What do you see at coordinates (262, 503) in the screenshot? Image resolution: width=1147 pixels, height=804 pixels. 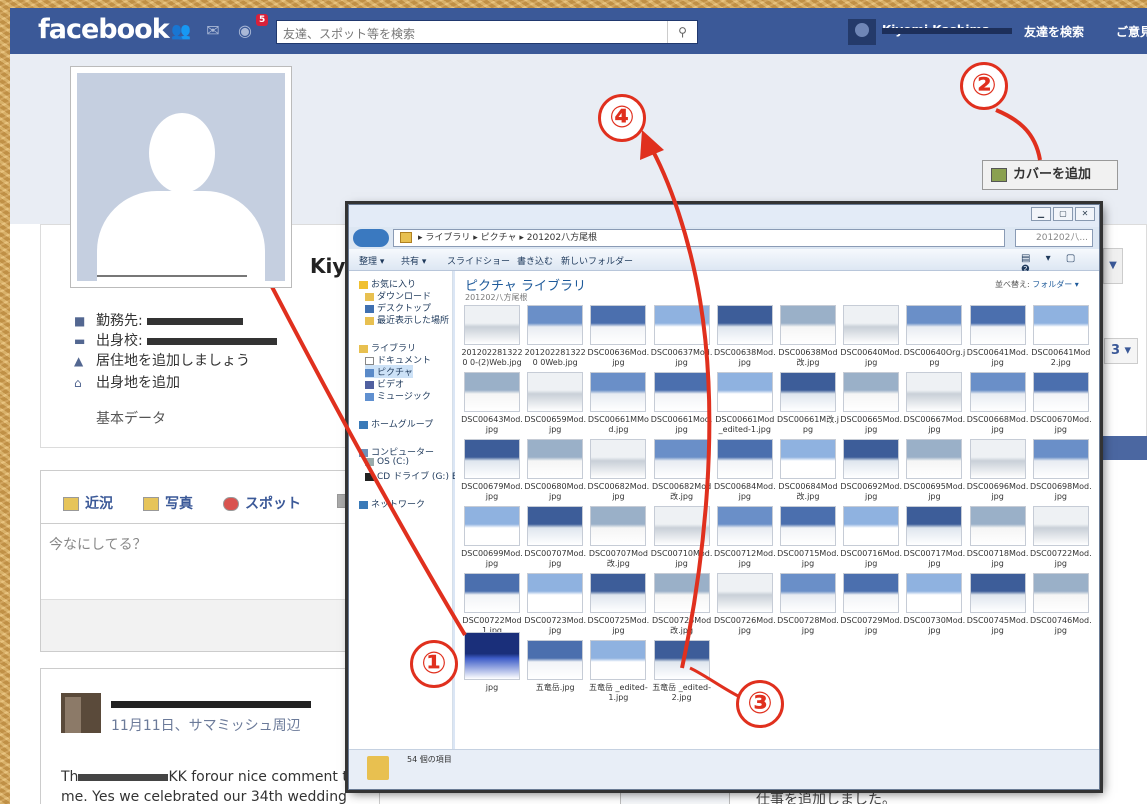 I see `tab-spot: スポット` at bounding box center [262, 503].